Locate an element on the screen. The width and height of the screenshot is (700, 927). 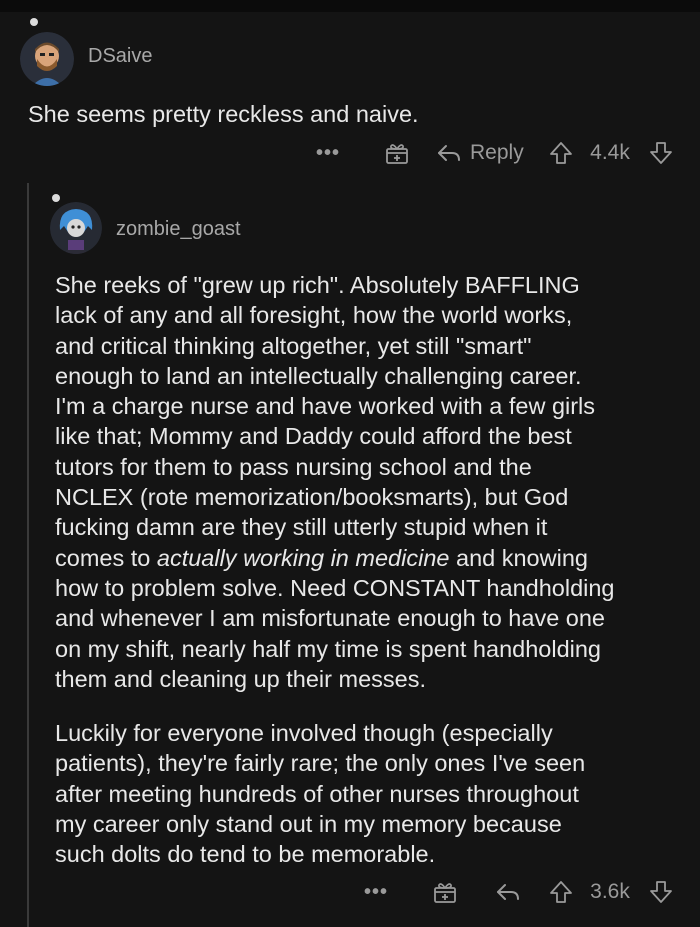
reply-arrow-icon is located at coordinates (508, 892).